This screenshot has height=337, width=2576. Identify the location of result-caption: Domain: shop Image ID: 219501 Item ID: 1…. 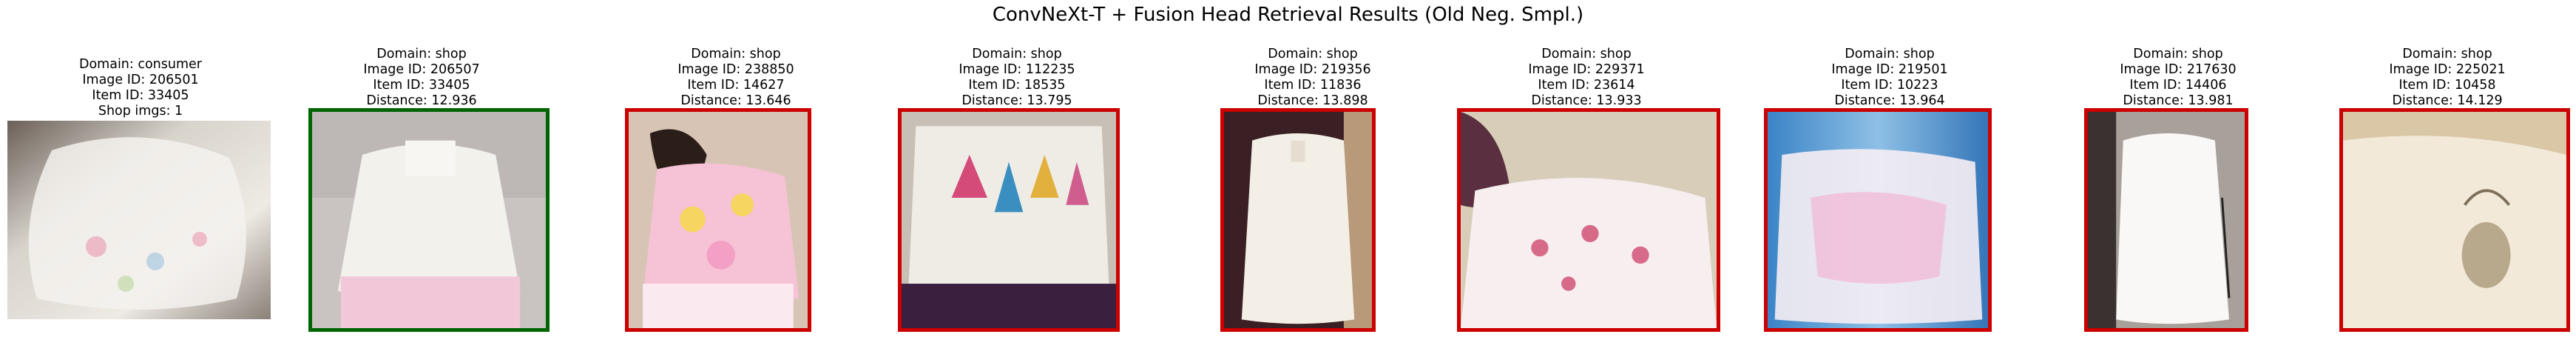
(1890, 78).